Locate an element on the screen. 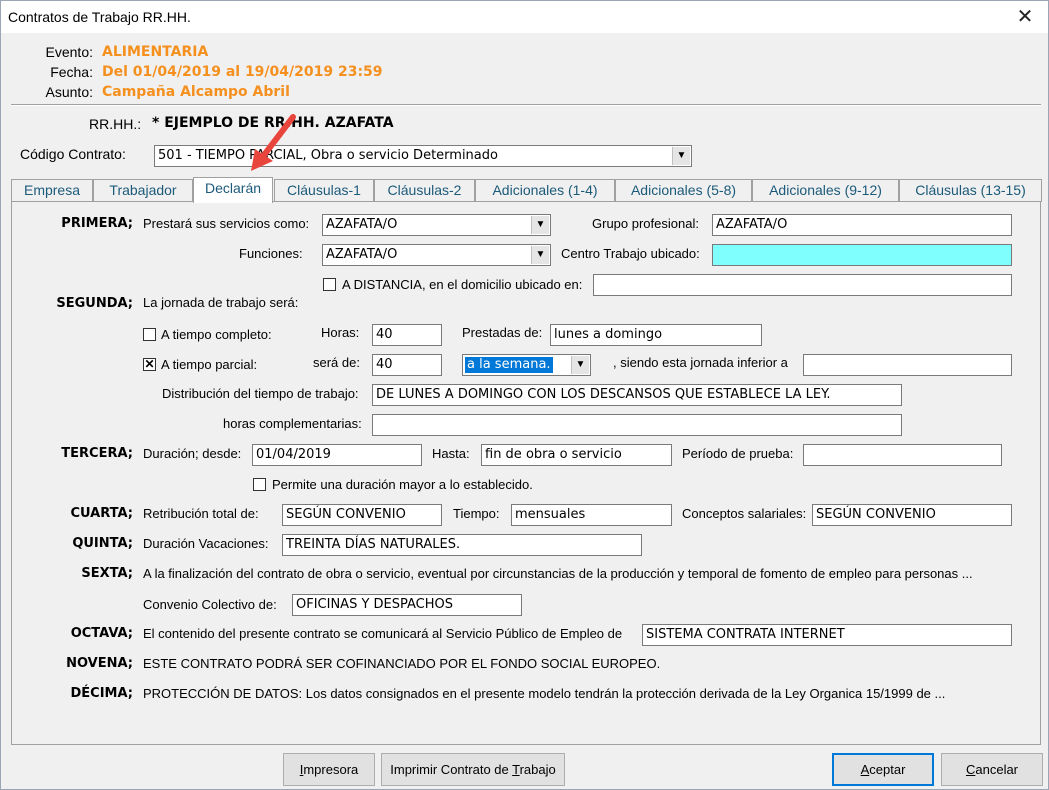 This screenshot has width=1049, height=790. prestadas-label: Prestadas de: is located at coordinates (502, 332).